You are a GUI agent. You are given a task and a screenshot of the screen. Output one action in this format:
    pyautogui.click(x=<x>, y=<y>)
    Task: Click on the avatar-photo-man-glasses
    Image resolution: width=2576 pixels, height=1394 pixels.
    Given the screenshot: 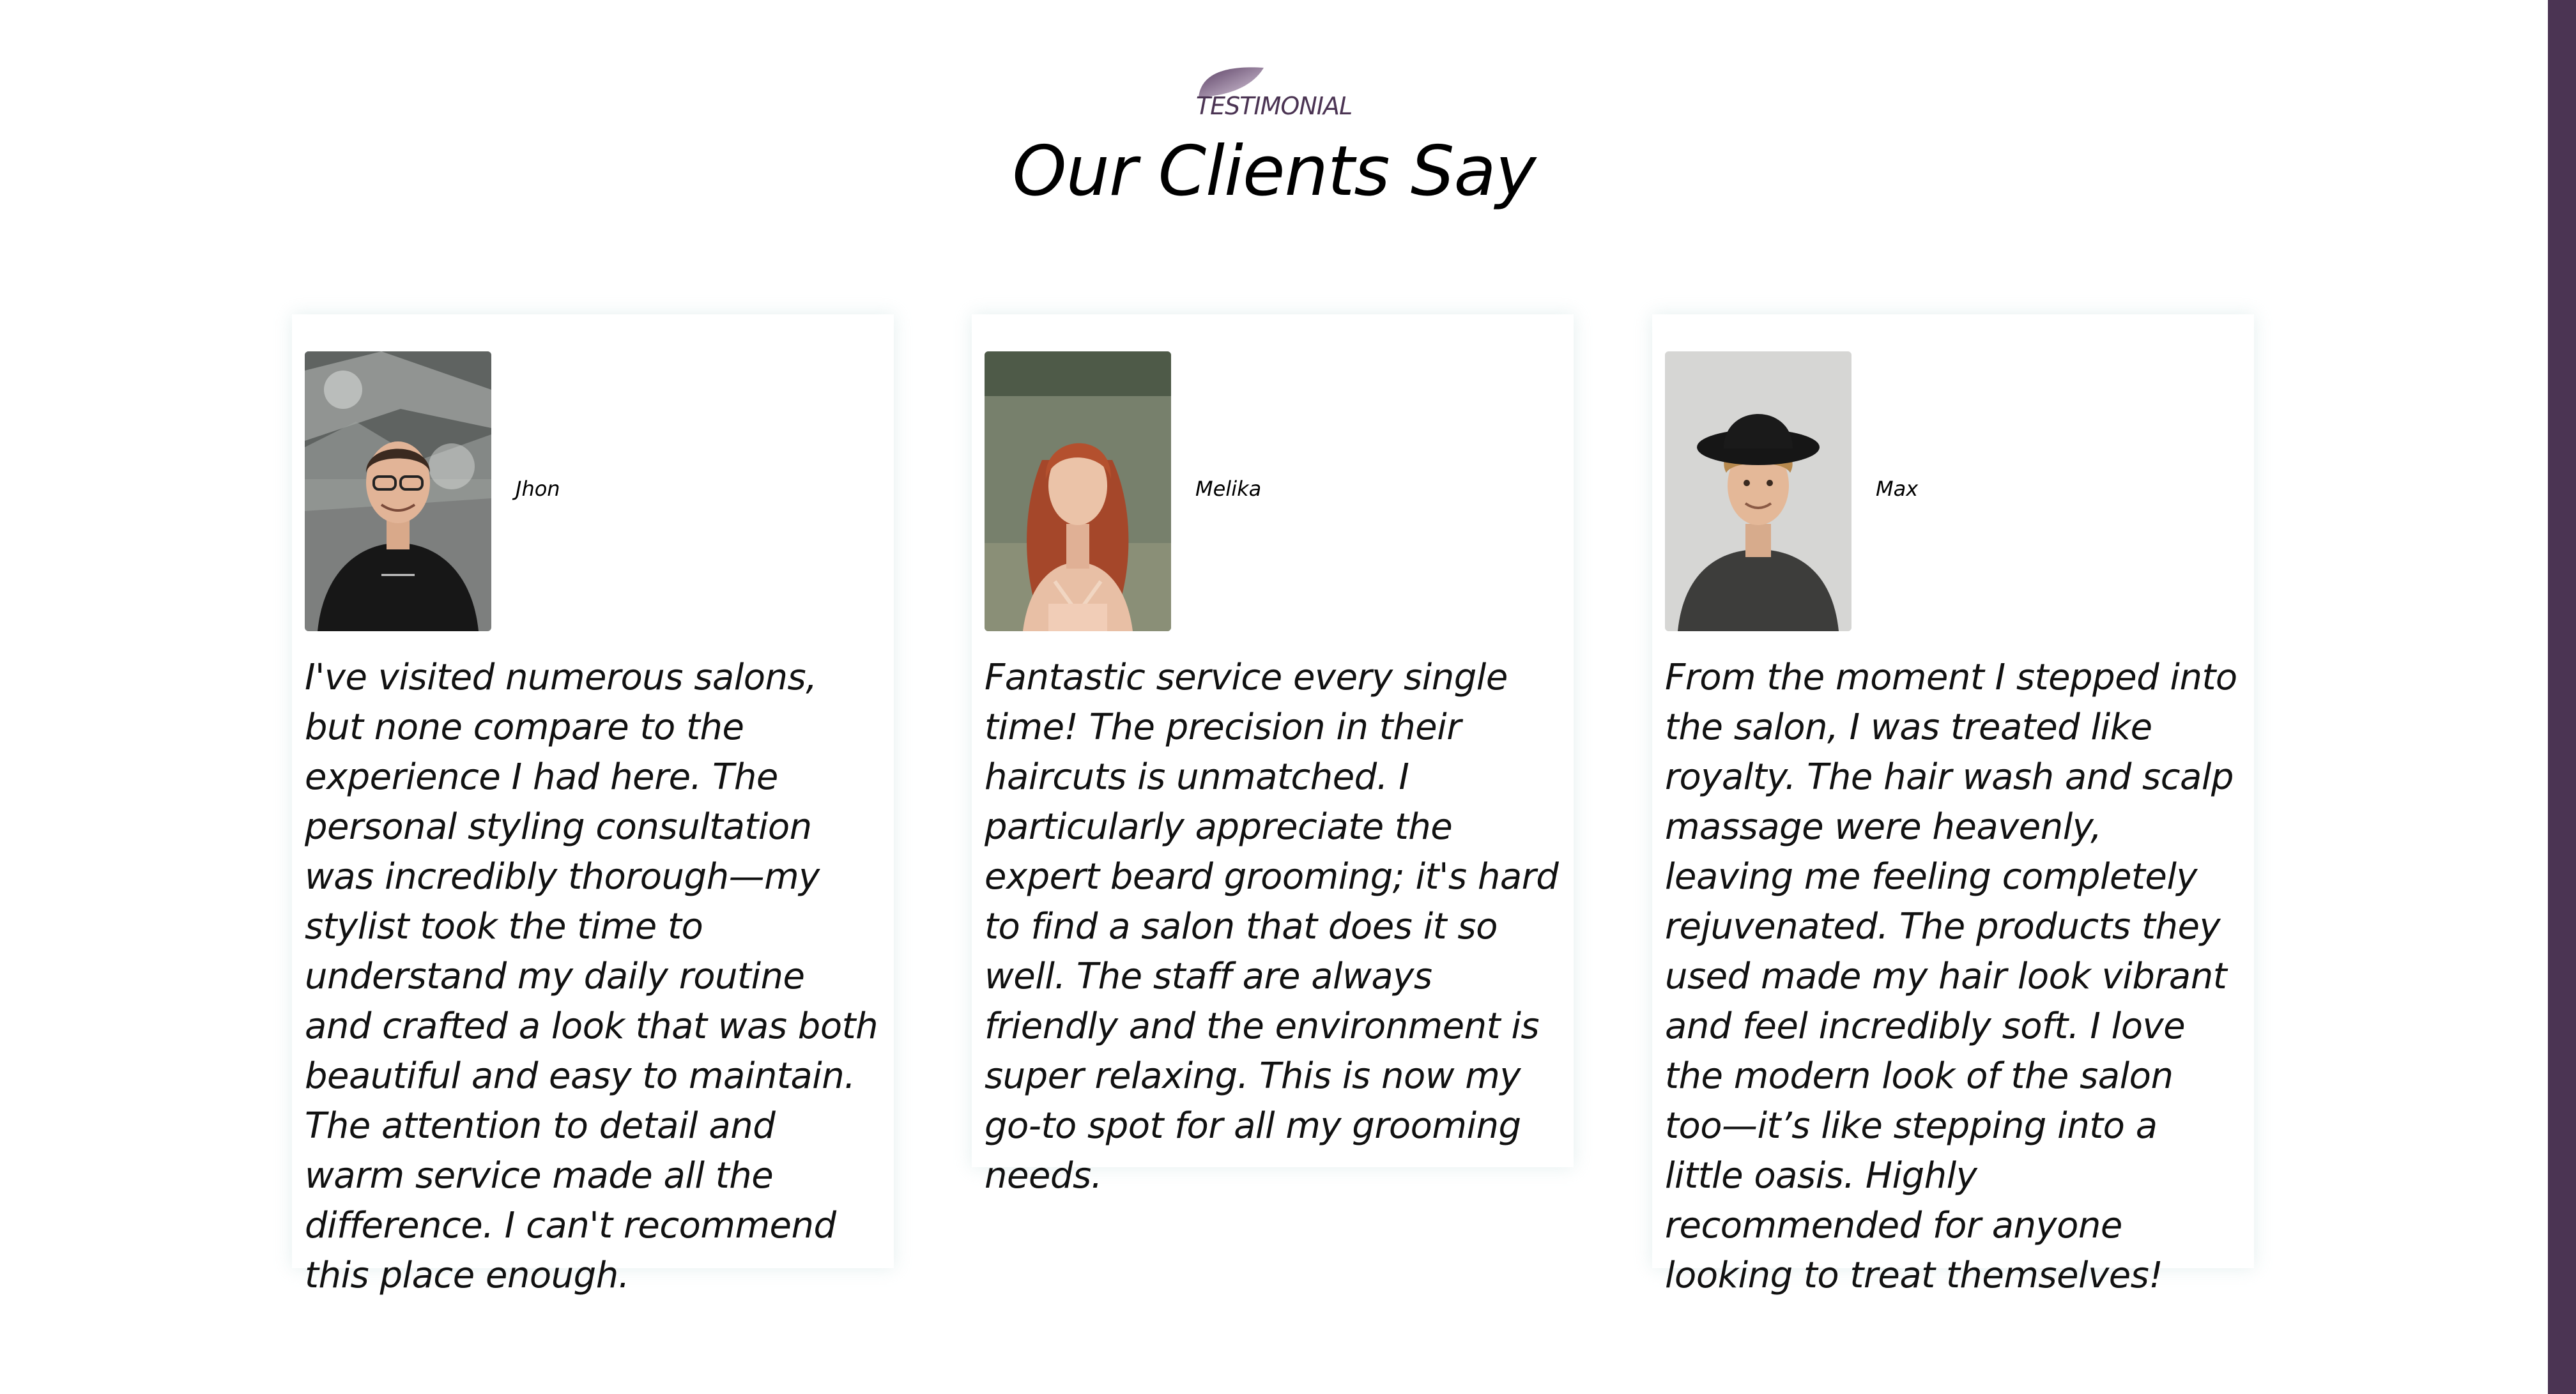 What is the action you would take?
    pyautogui.click(x=398, y=491)
    